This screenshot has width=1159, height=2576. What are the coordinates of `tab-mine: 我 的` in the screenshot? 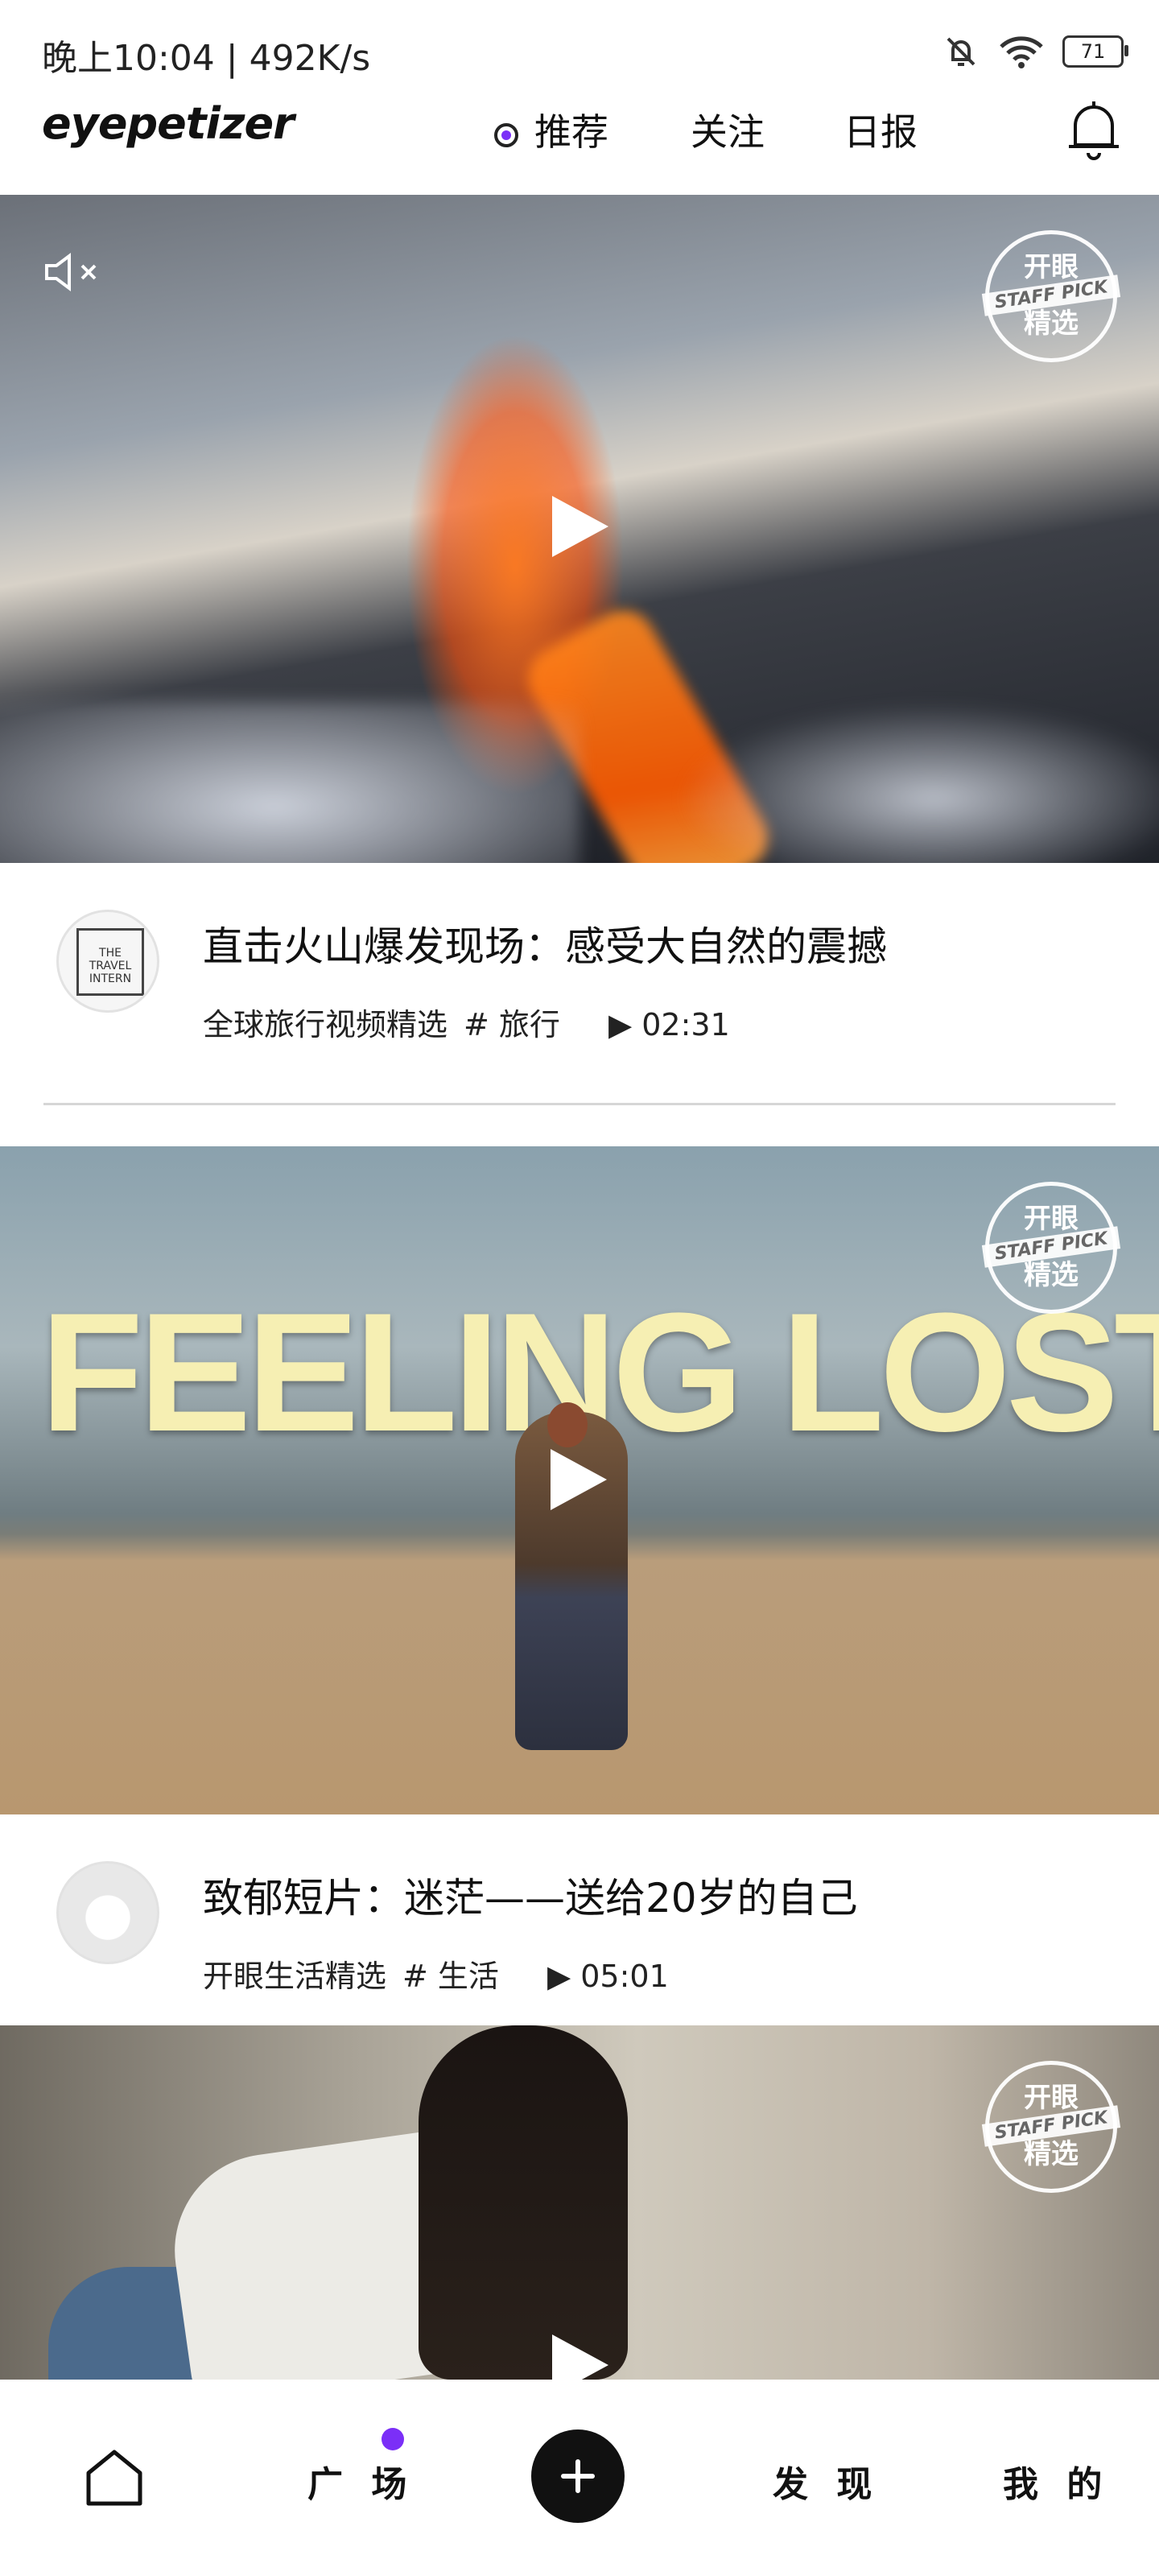 It's located at (1056, 2481).